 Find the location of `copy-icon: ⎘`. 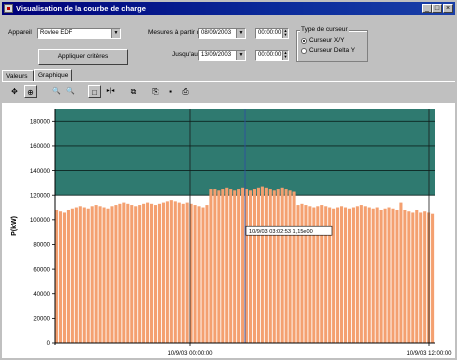

copy-icon: ⎘ is located at coordinates (155, 91).